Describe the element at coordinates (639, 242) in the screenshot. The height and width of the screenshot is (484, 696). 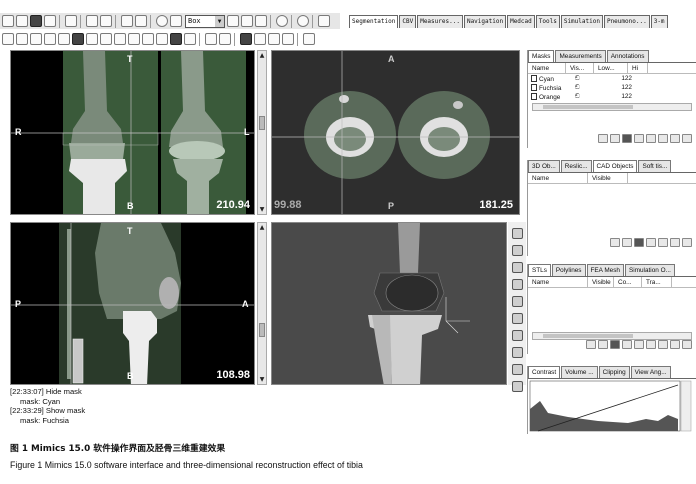
I see `delete-object-icon` at that location.